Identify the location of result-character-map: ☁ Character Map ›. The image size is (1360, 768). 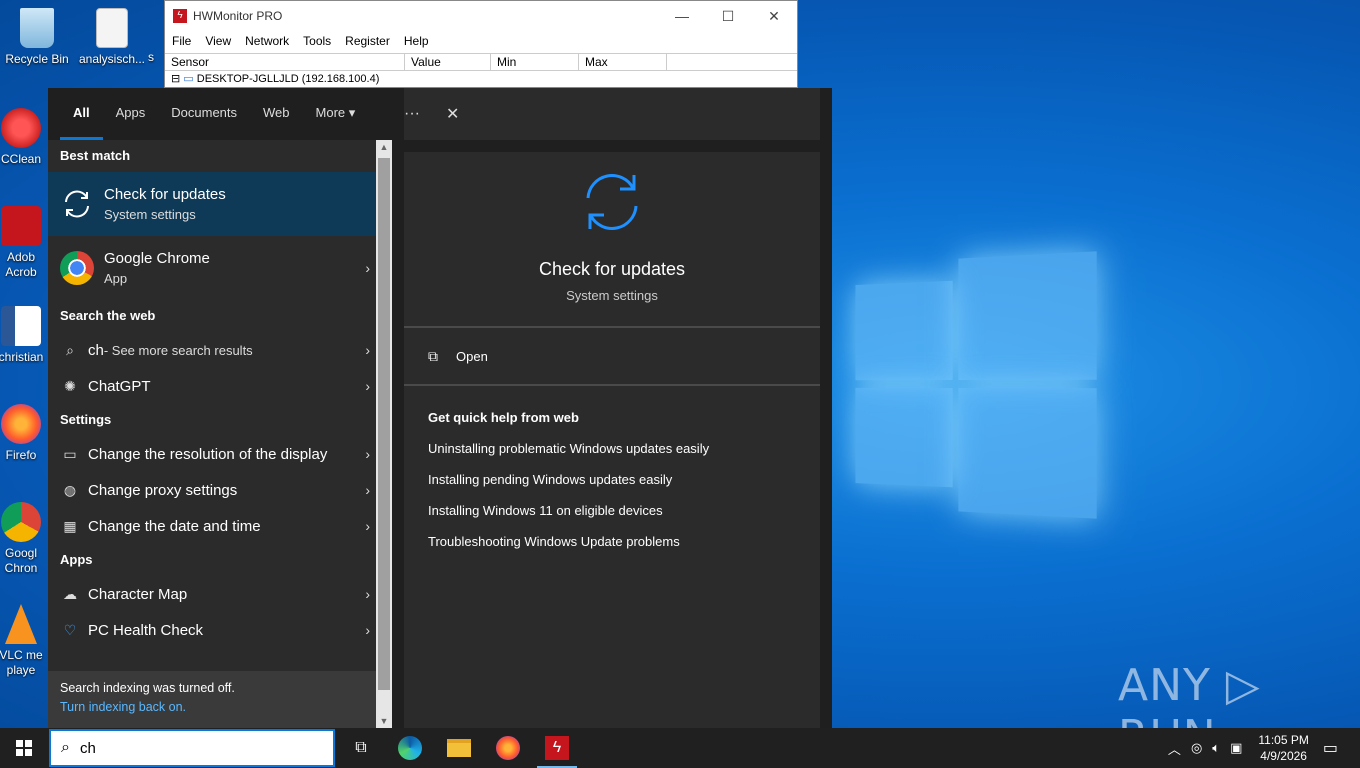
(212, 594).